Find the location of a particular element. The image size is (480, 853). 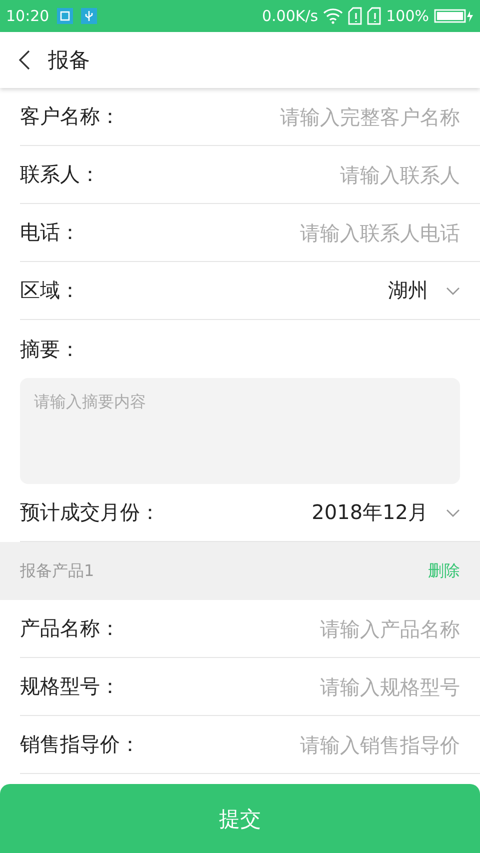

screenshot-icon is located at coordinates (65, 16).